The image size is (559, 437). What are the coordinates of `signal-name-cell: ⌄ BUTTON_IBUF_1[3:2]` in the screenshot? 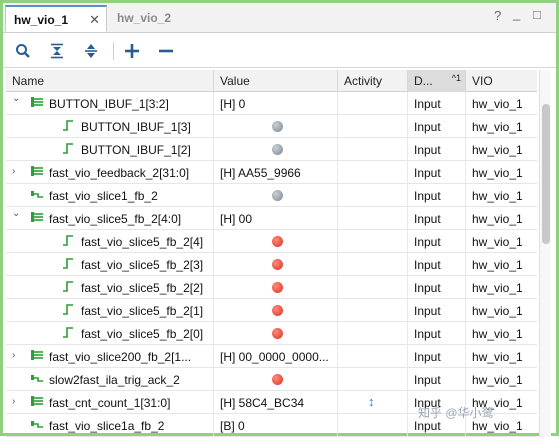 It's located at (110, 103).